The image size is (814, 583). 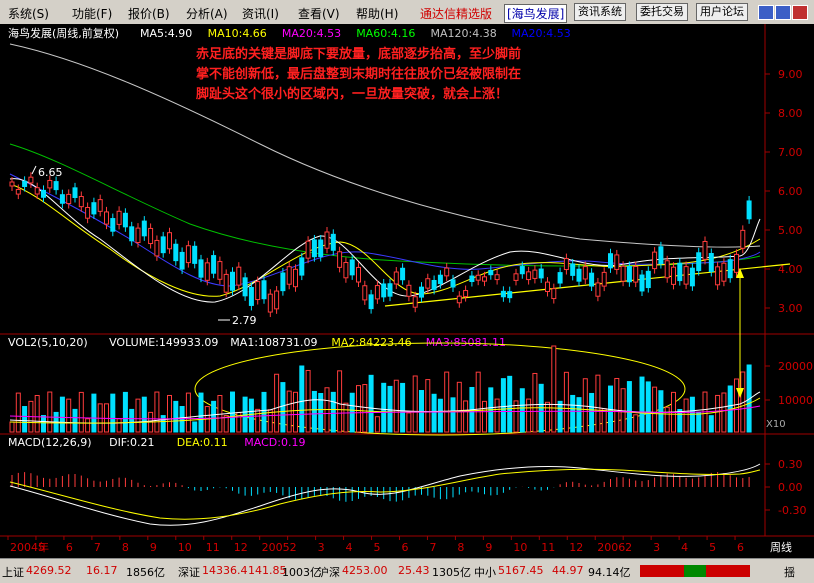 What do you see at coordinates (548, 547) in the screenshot?
I see `x-label-19: 11` at bounding box center [548, 547].